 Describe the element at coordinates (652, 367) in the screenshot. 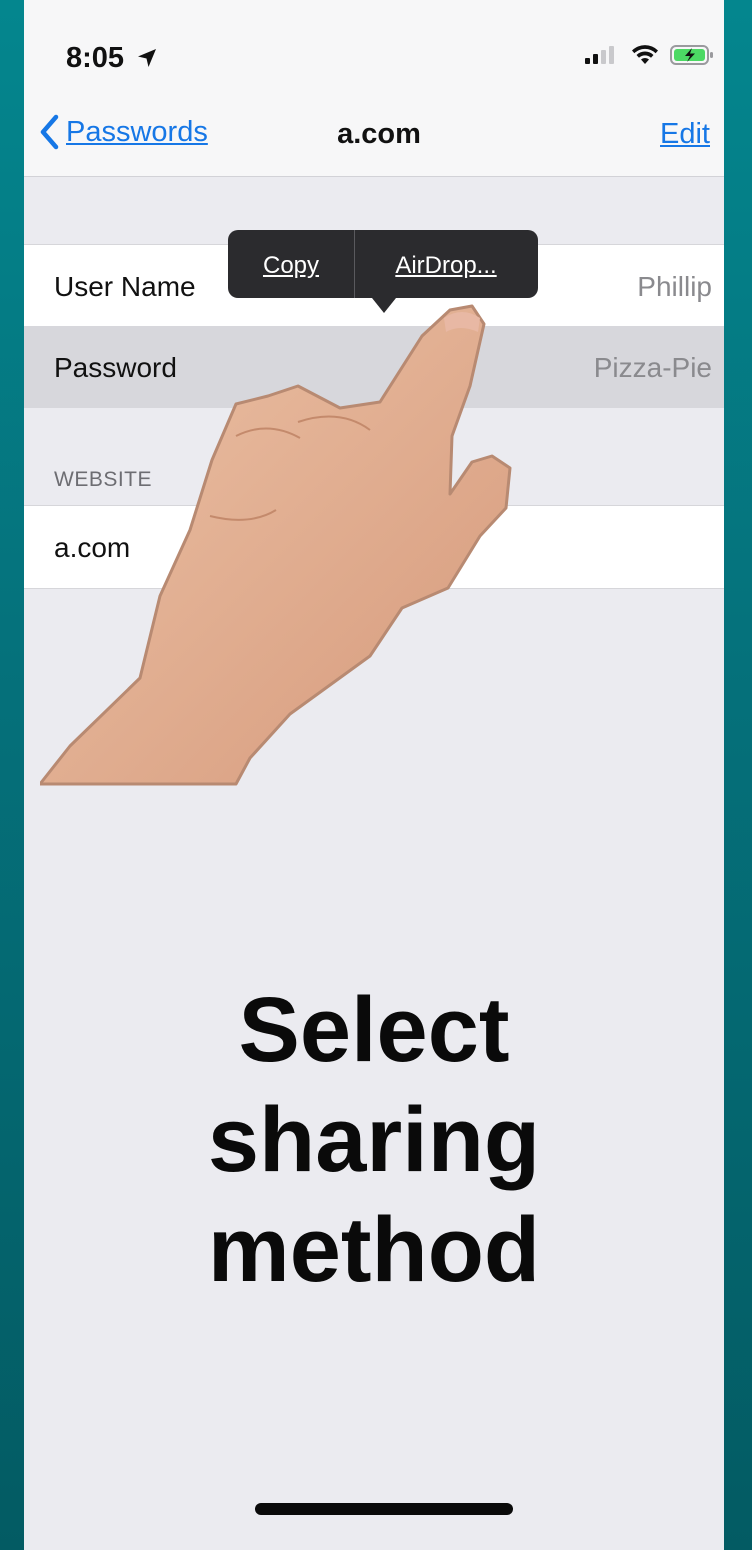

I see `password-value: Pizza-Pie` at that location.